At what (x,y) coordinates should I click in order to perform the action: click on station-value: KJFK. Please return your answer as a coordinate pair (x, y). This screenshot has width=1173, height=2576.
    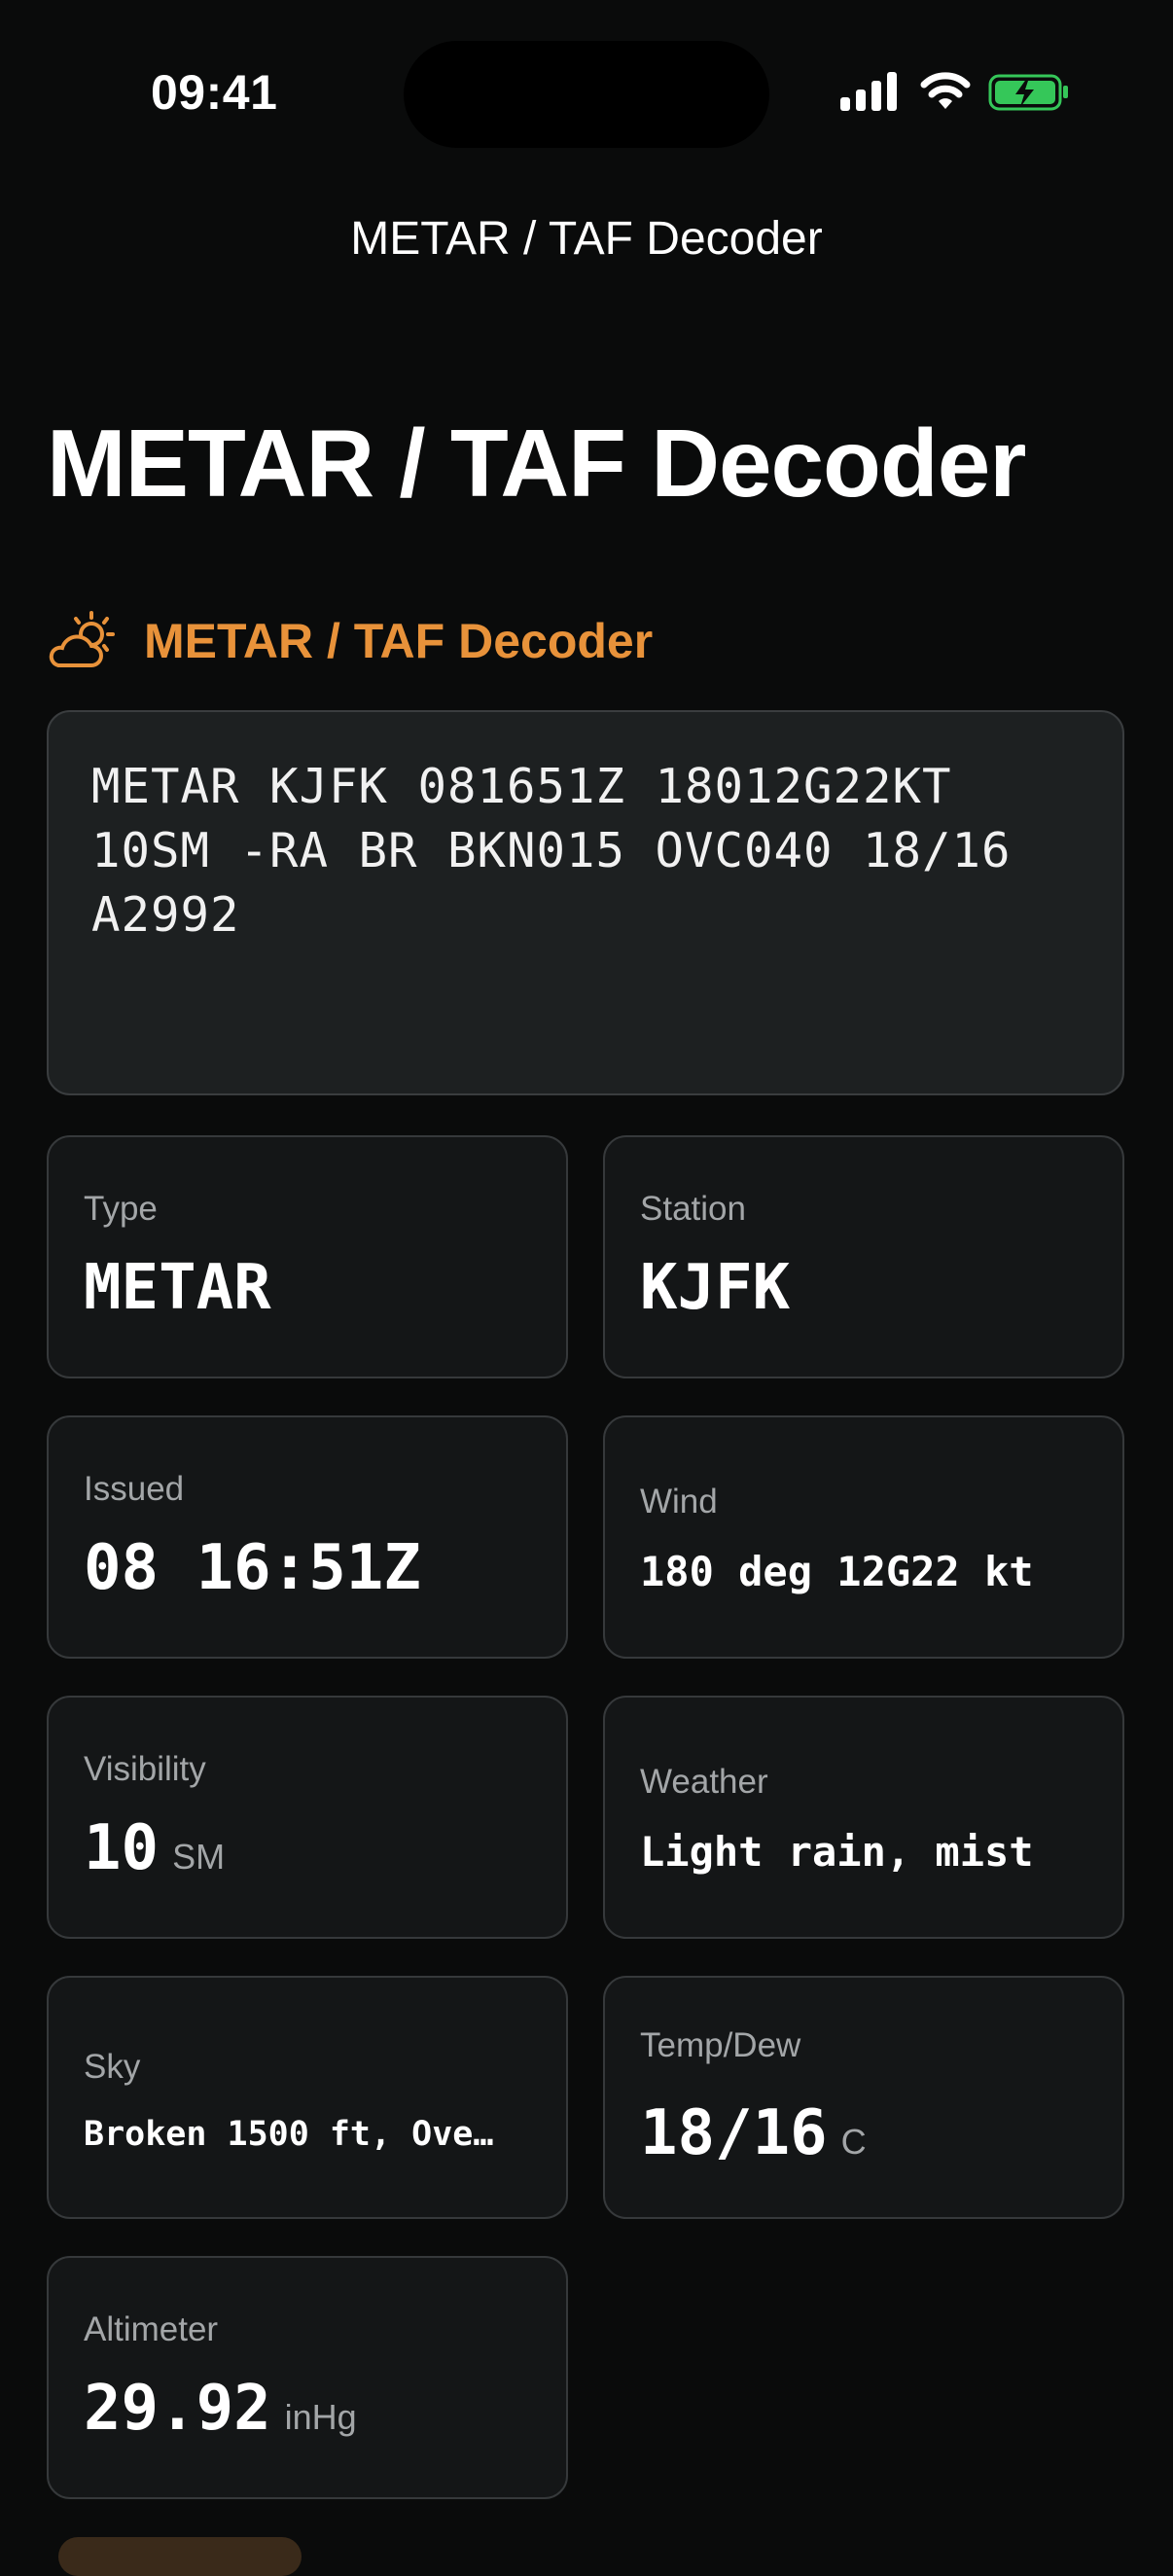
    Looking at the image, I should click on (715, 1288).